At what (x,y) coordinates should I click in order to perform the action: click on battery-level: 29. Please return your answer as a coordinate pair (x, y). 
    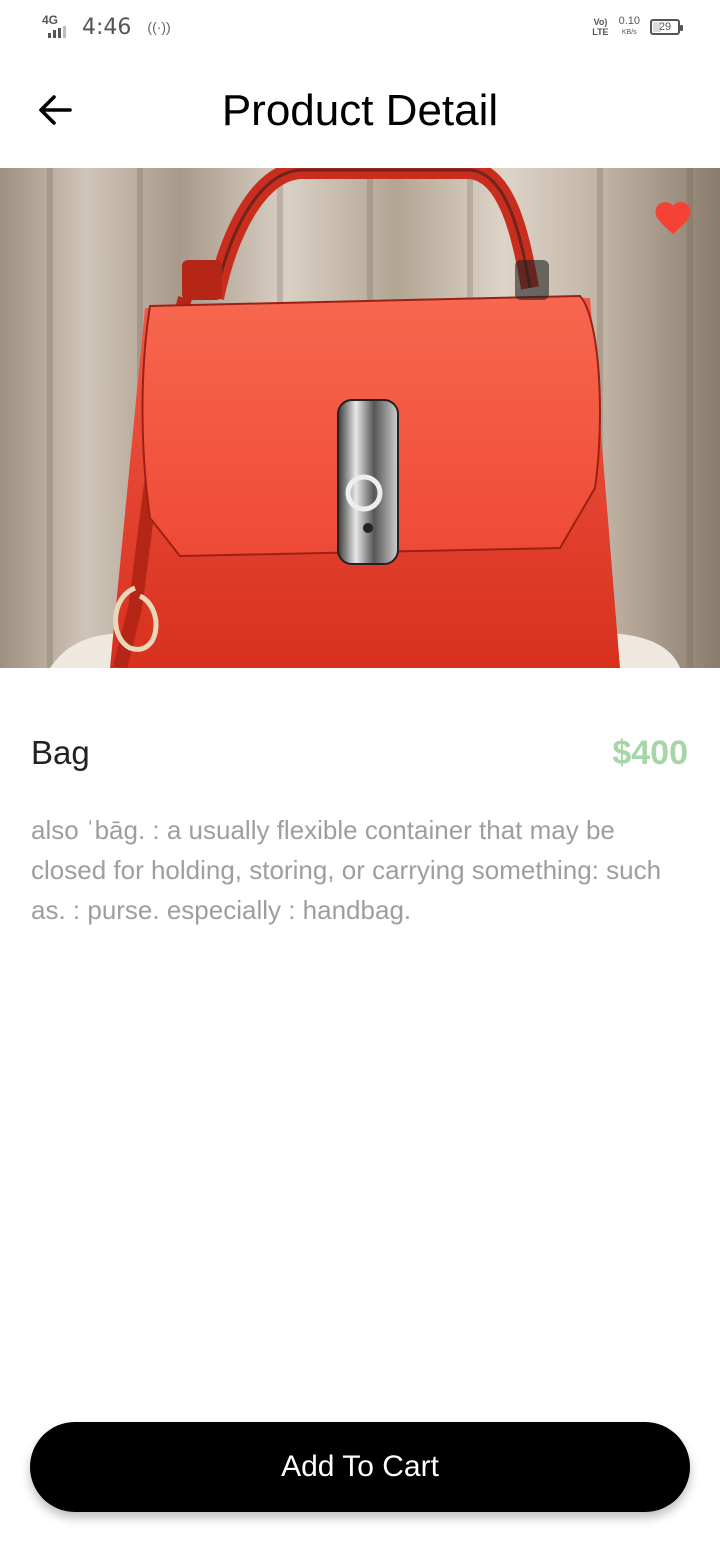
    Looking at the image, I should click on (665, 27).